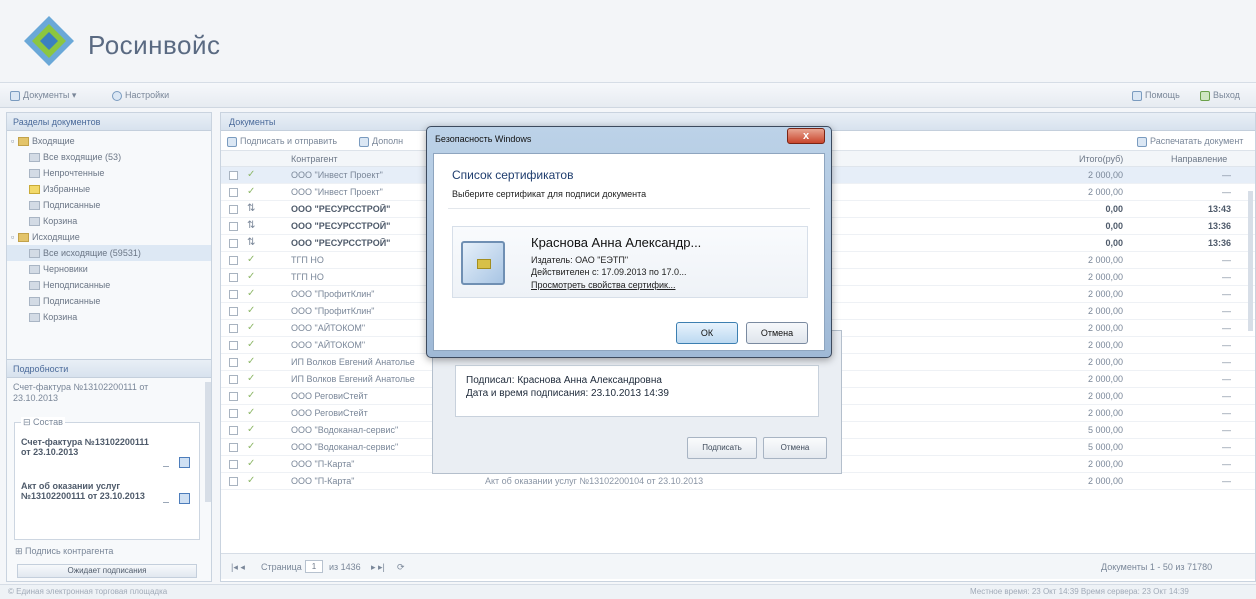 This screenshot has width=1256, height=599. What do you see at coordinates (323, 464) in the screenshot?
I see `row-contractor: ООО "П-Карта"` at bounding box center [323, 464].